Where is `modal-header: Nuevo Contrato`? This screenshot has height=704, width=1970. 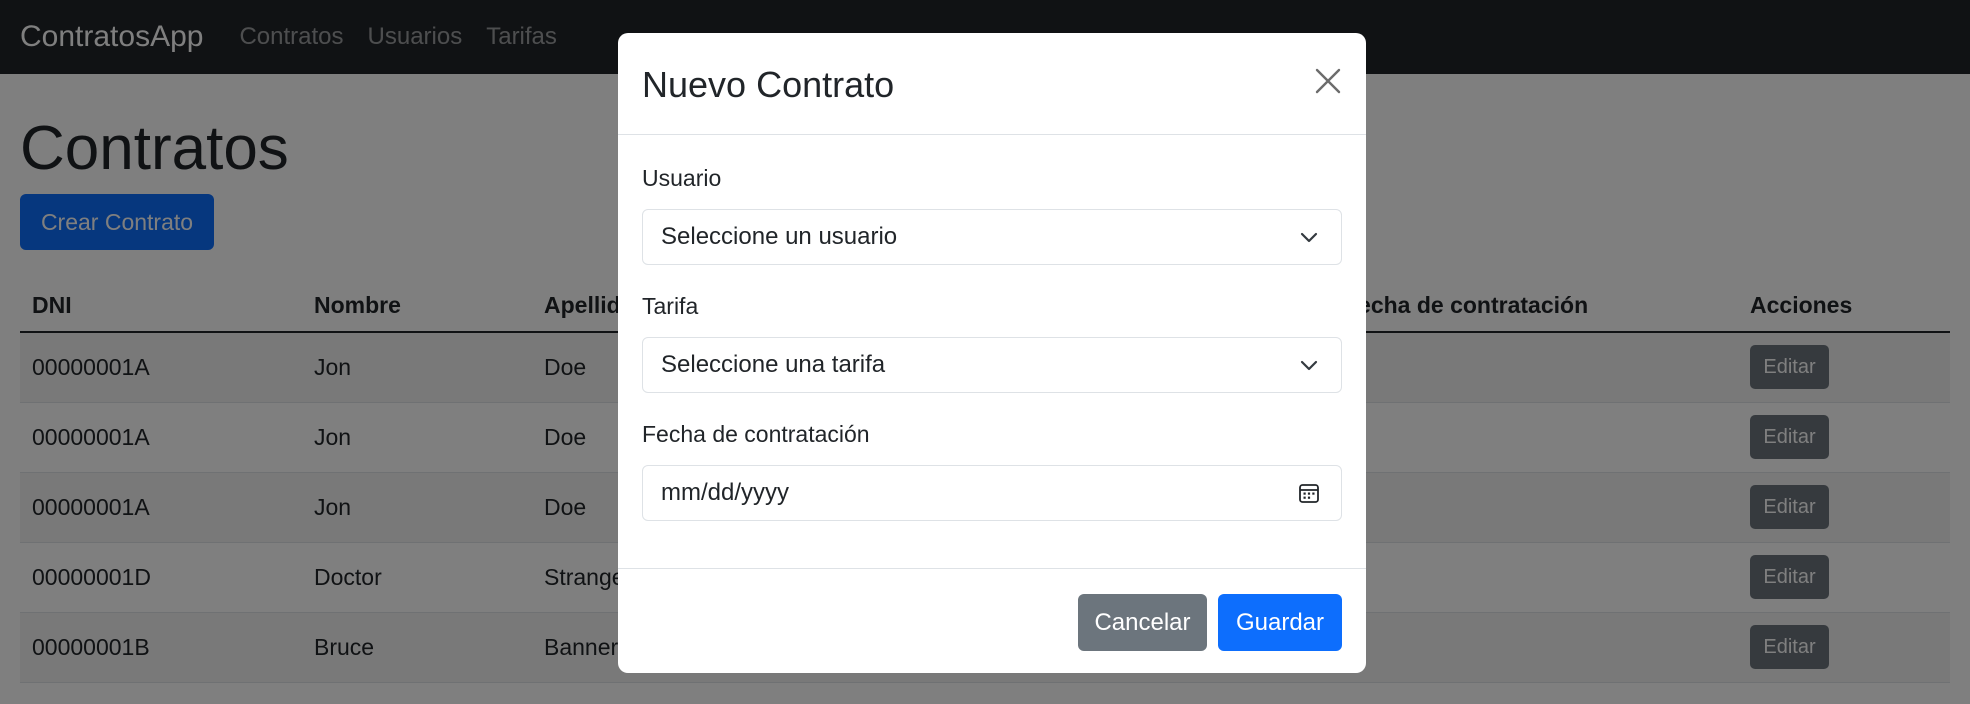
modal-header: Nuevo Contrato is located at coordinates (992, 84).